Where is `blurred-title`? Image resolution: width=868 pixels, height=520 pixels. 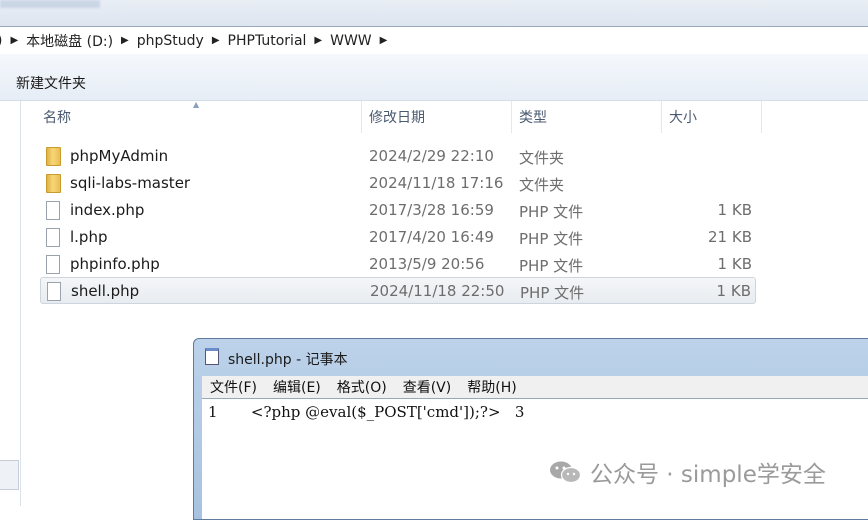 blurred-title is located at coordinates (50, 4).